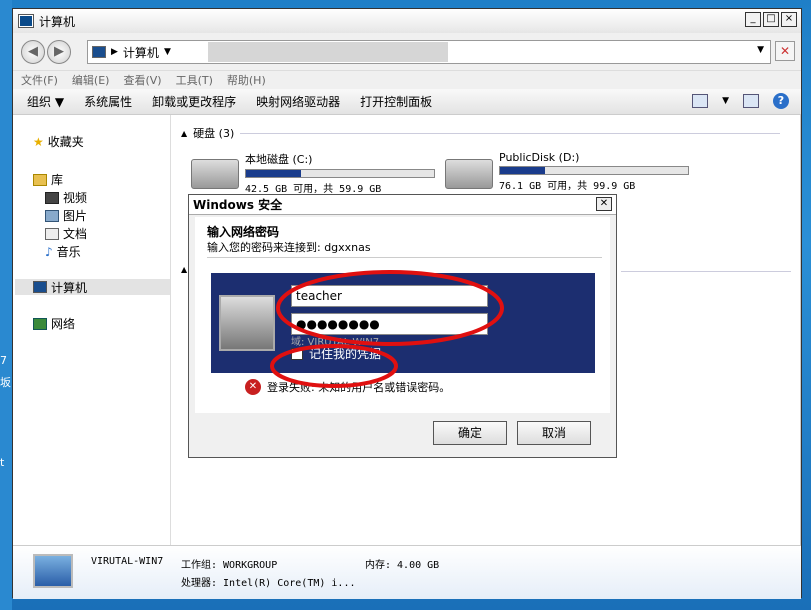 Image resolution: width=811 pixels, height=610 pixels. Describe the element at coordinates (194, 101) in the screenshot. I see `uninstall-program-button: 卸载或更改程序` at that location.